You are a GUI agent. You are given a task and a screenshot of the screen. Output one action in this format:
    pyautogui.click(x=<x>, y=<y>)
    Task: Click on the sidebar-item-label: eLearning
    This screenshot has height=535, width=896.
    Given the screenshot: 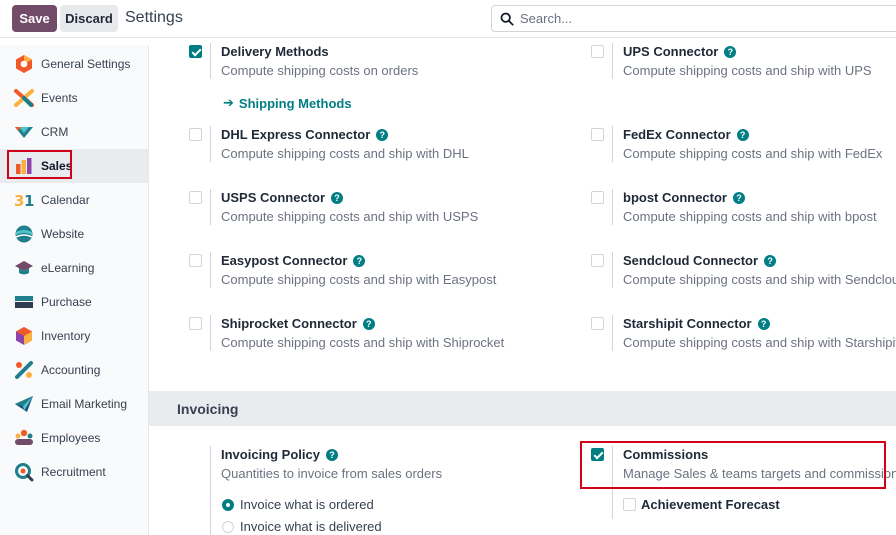 What is the action you would take?
    pyautogui.click(x=68, y=268)
    